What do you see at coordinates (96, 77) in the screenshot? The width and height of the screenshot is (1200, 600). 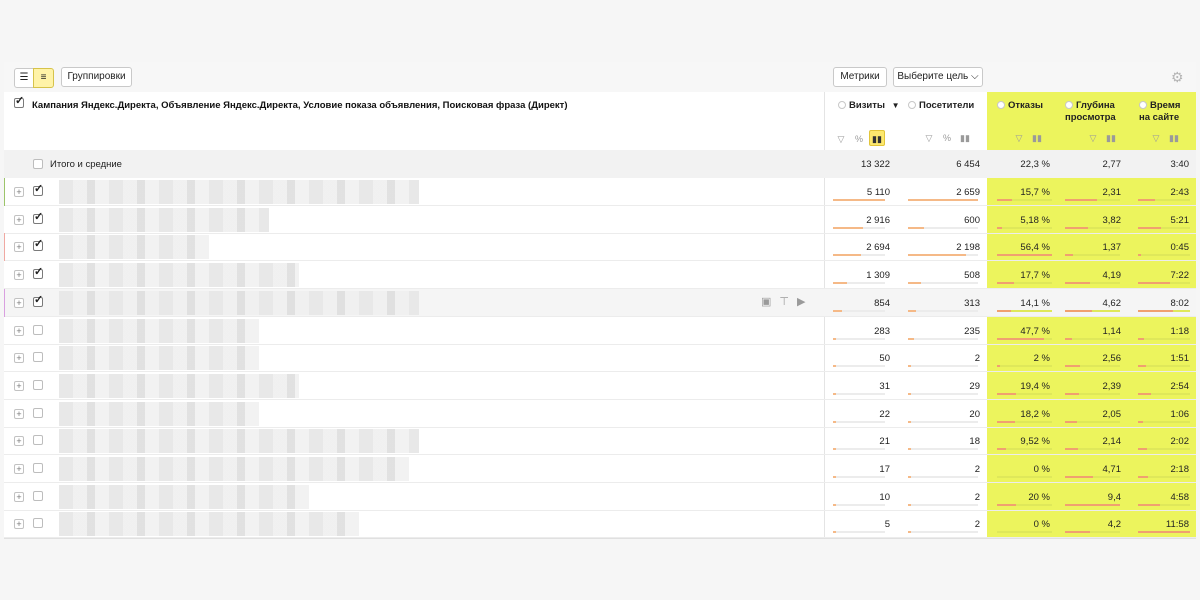 I see `groupings-button: Группировки` at bounding box center [96, 77].